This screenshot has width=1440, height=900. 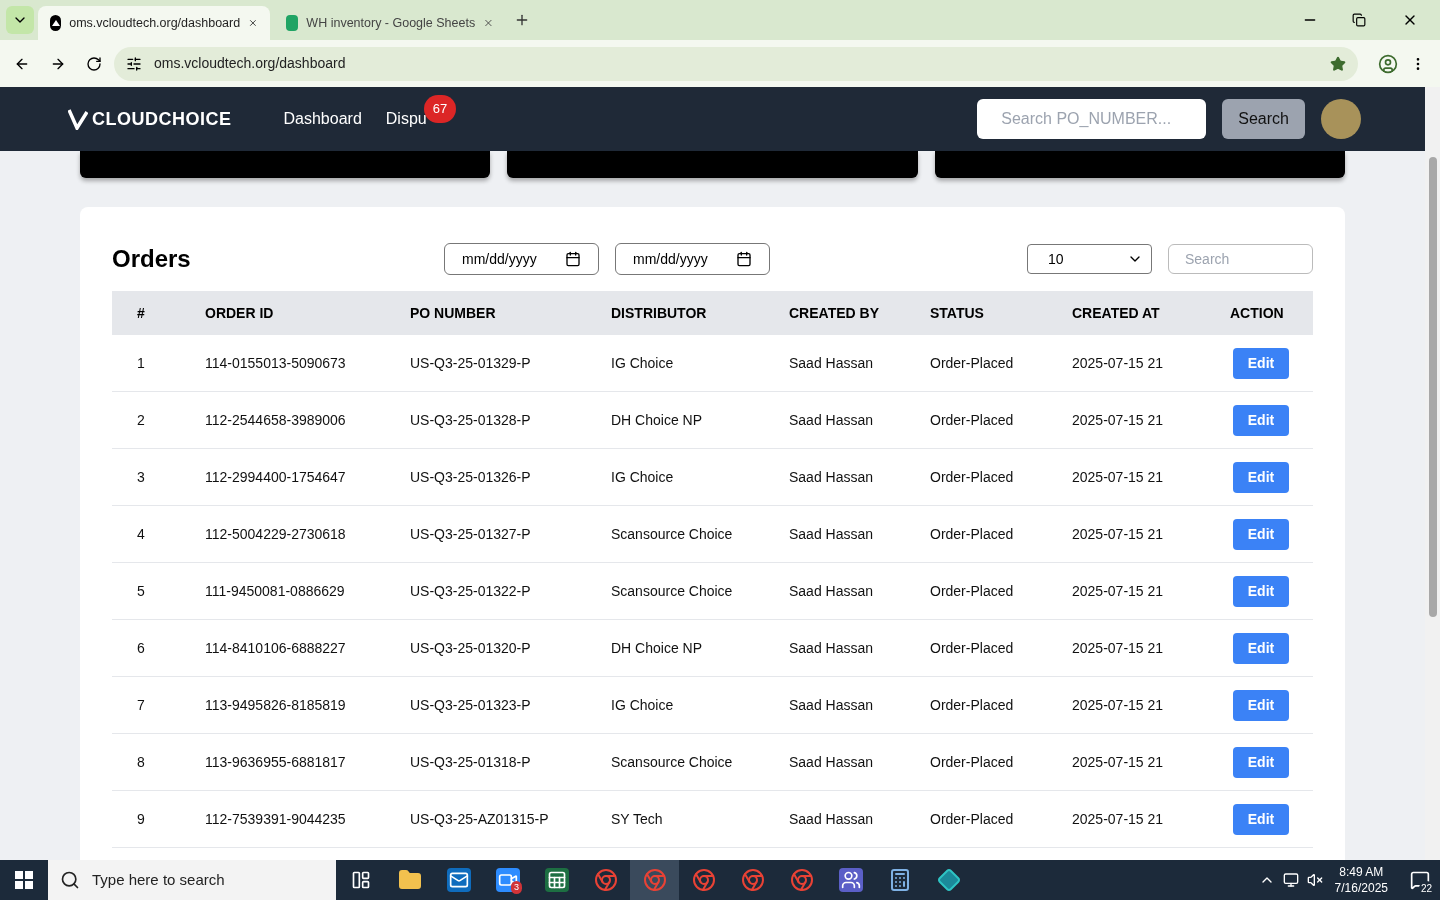 I want to click on nav-link: Dashboard, so click(x=322, y=118).